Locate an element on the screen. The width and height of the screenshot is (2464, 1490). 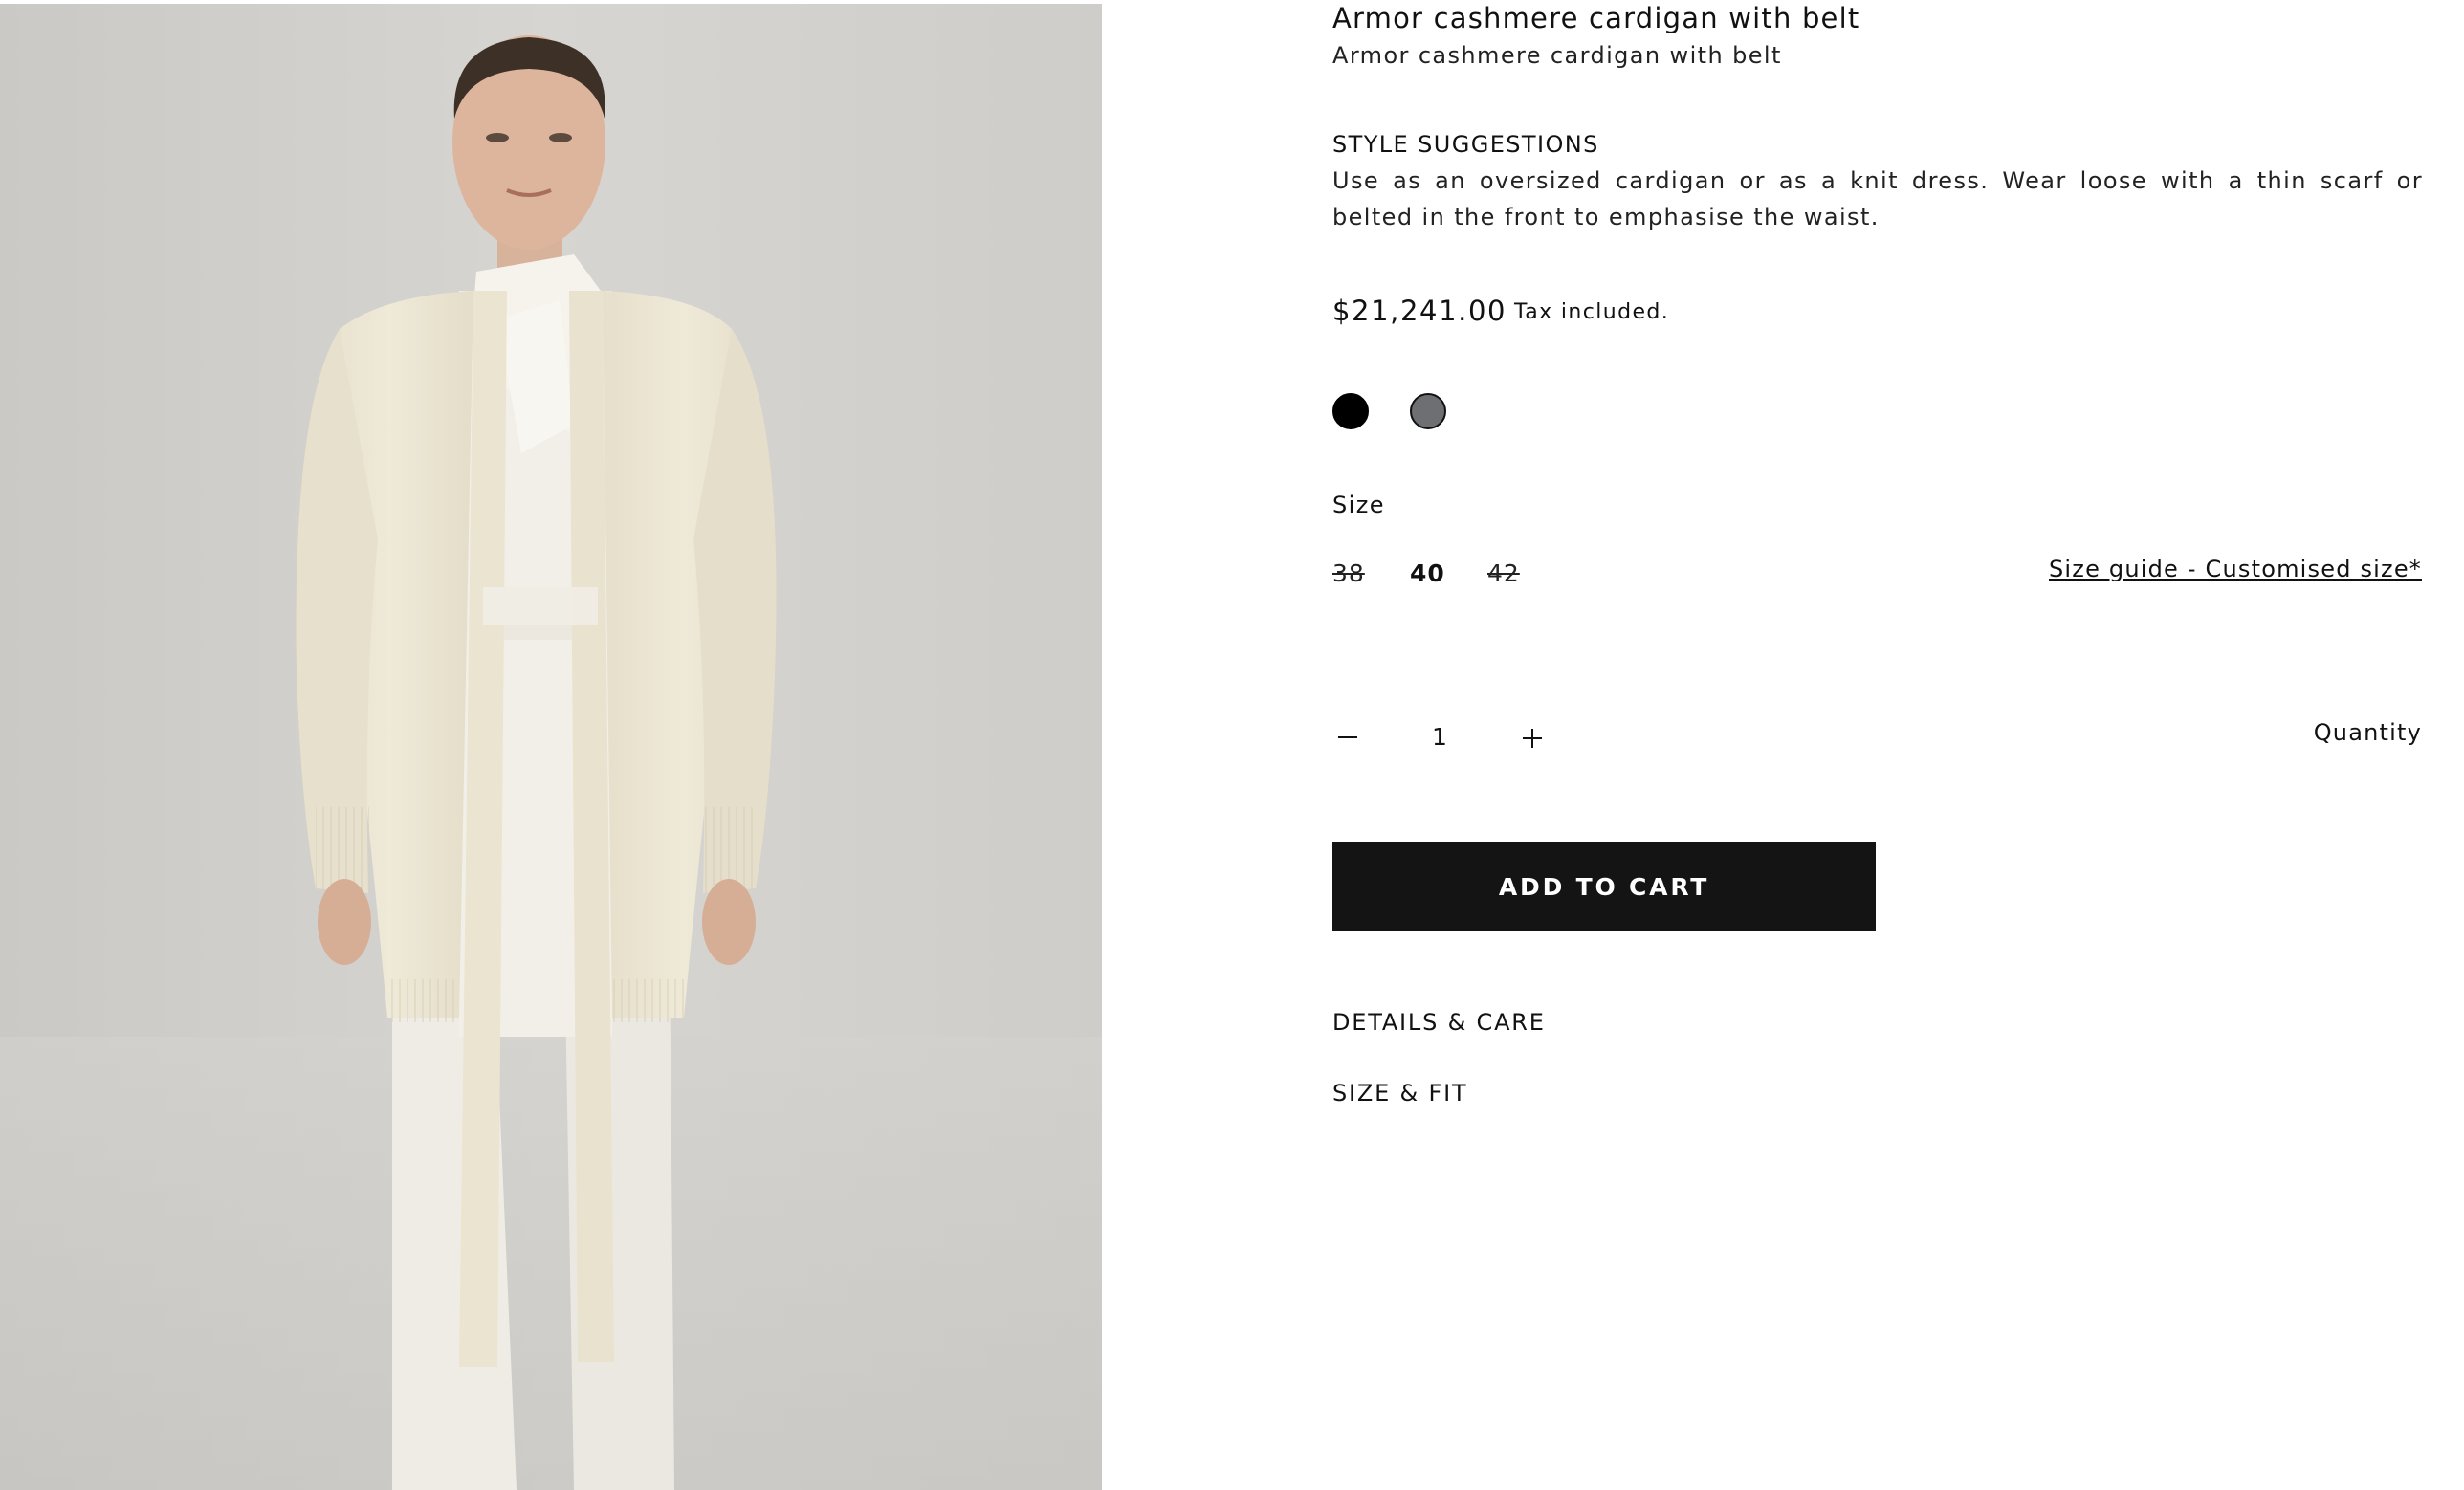
size-fit-accordion: SIZE & FIT is located at coordinates (1399, 1094).